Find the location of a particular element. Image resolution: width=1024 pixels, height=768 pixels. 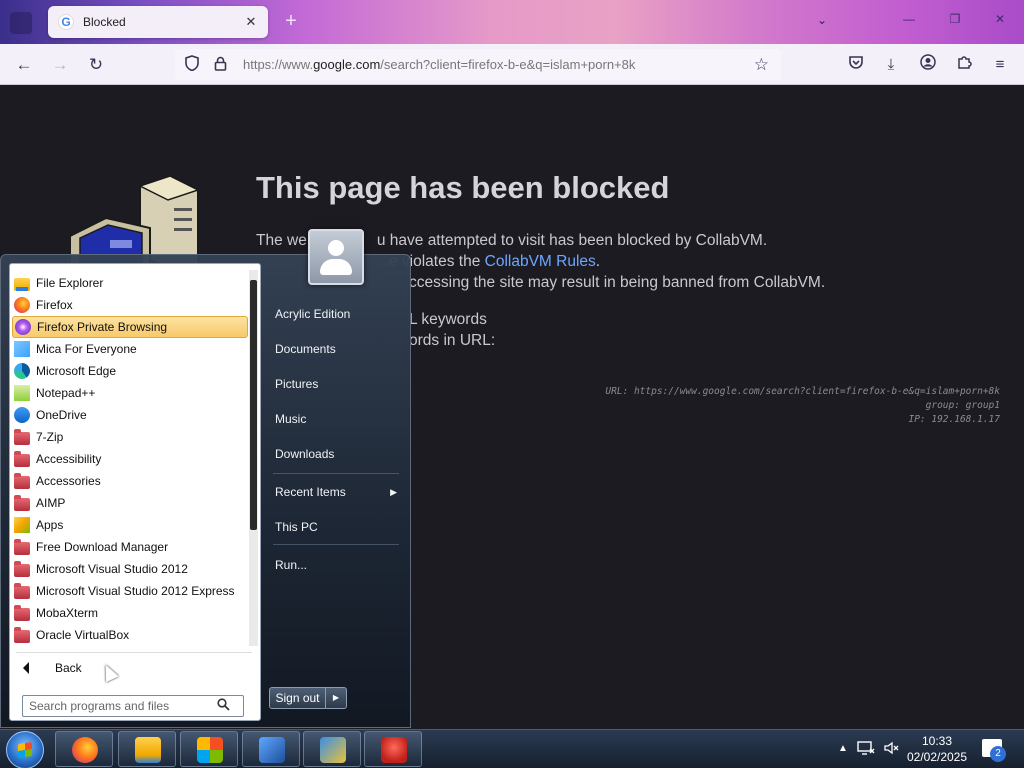

program-item: Firefox Private Browsing is located at coordinates (130, 327).